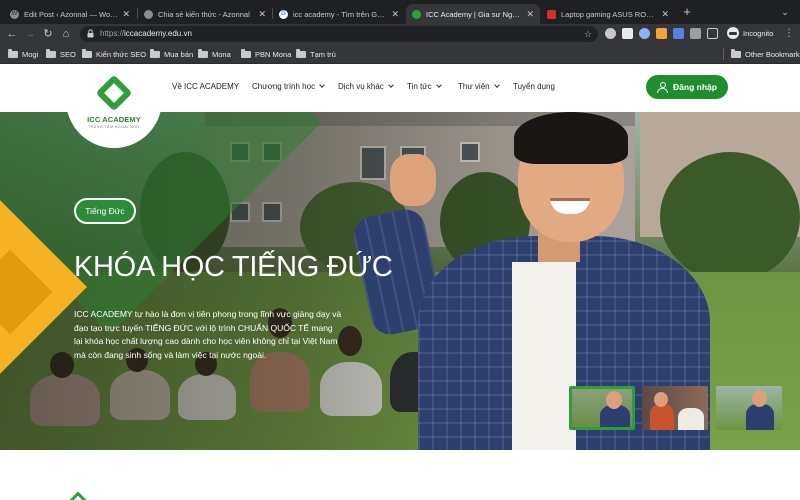  What do you see at coordinates (14, 14) in the screenshot?
I see `wordpress-icon: W` at bounding box center [14, 14].